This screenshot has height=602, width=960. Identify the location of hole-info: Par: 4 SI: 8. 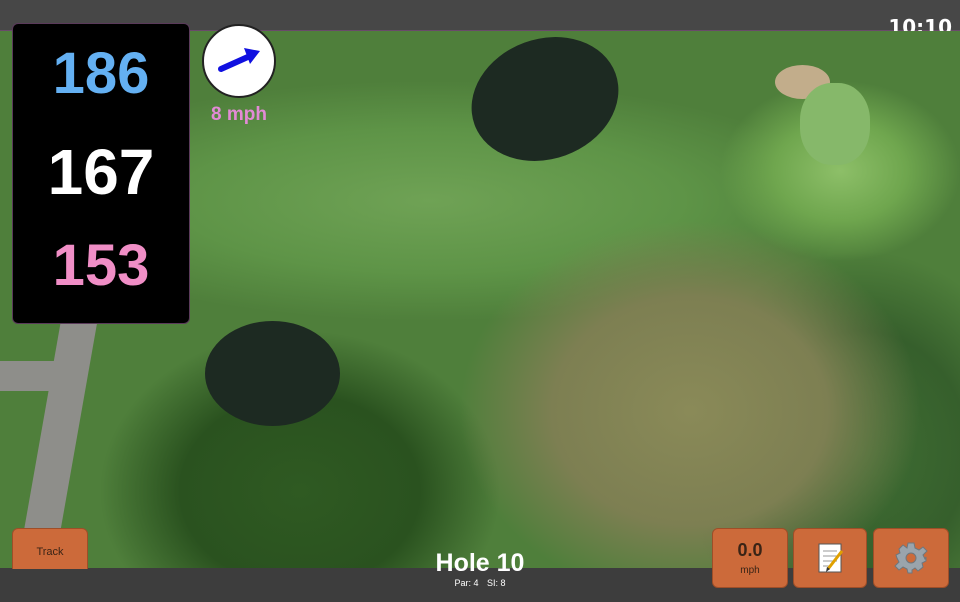
(480, 583).